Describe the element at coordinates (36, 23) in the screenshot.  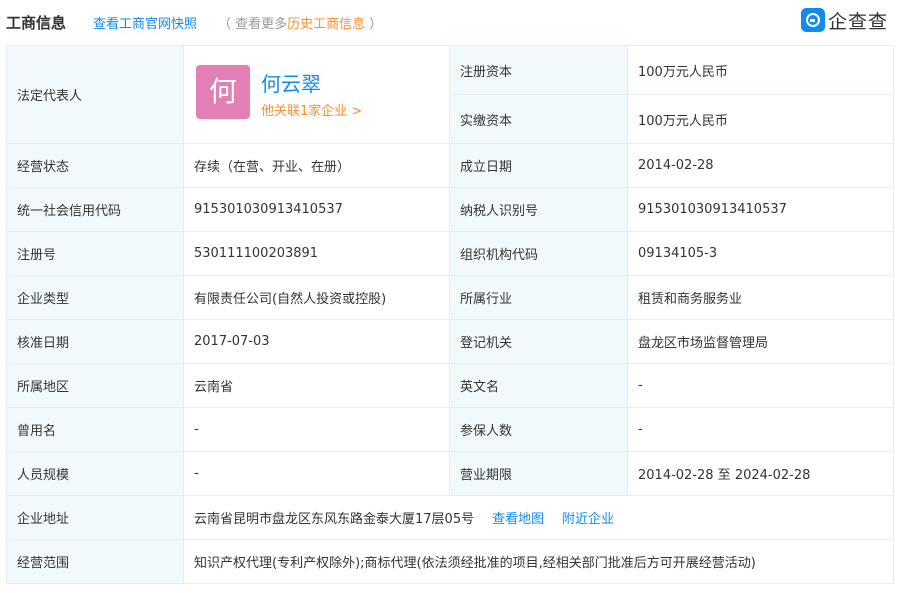
I see `section-title: 工商信息` at that location.